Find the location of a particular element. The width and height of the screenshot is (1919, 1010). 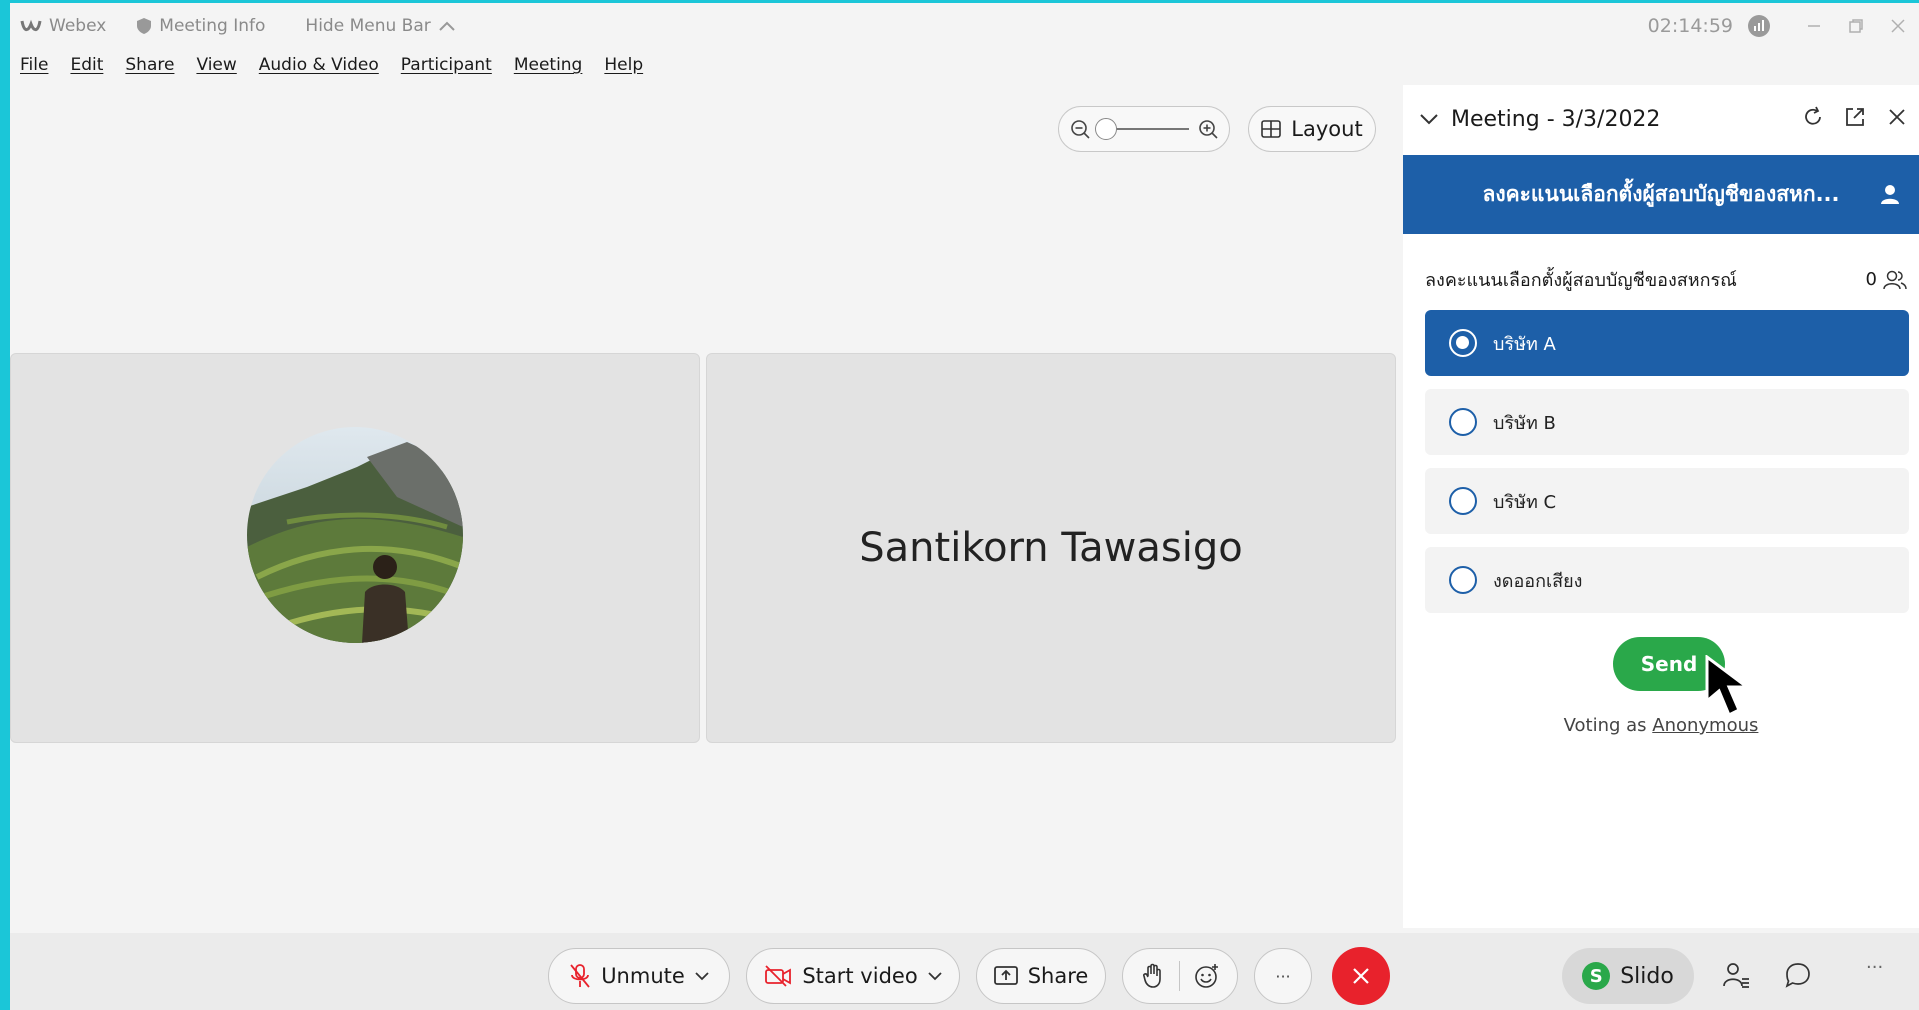

hide-menu-bar-button: Hide Menu Bar is located at coordinates (380, 26).